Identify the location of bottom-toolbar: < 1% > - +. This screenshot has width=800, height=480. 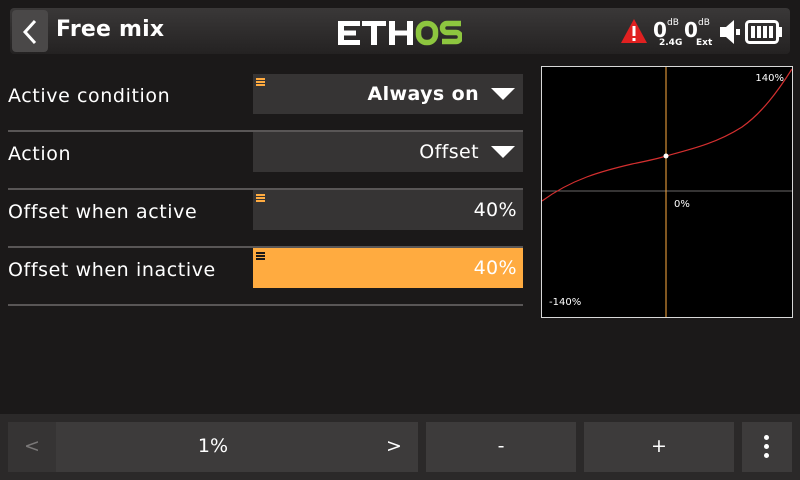
(400, 447).